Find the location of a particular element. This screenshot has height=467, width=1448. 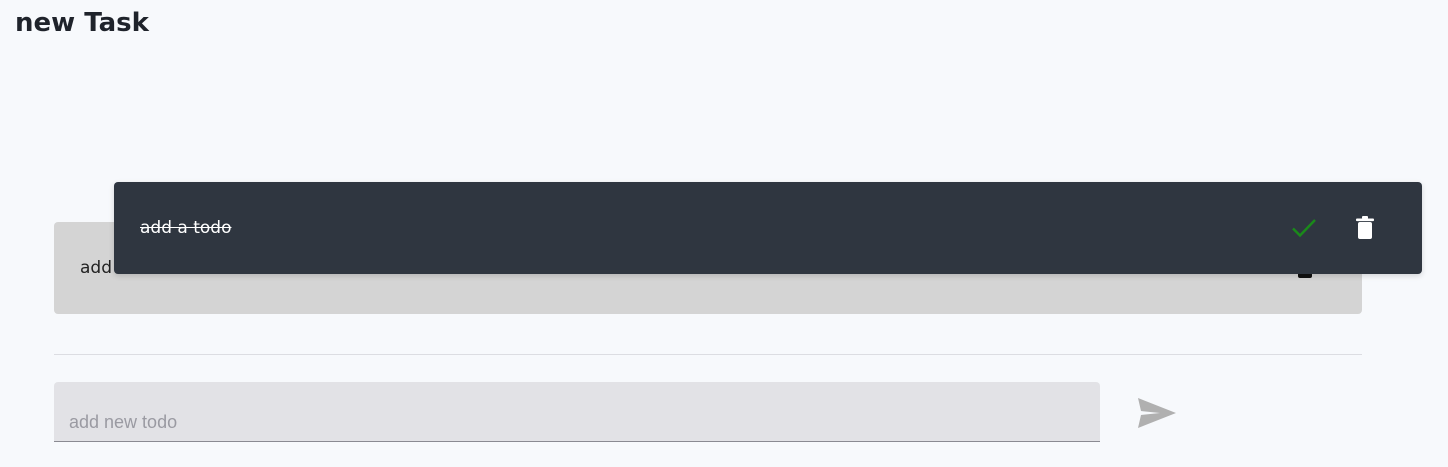

send-icon is located at coordinates (1157, 413).